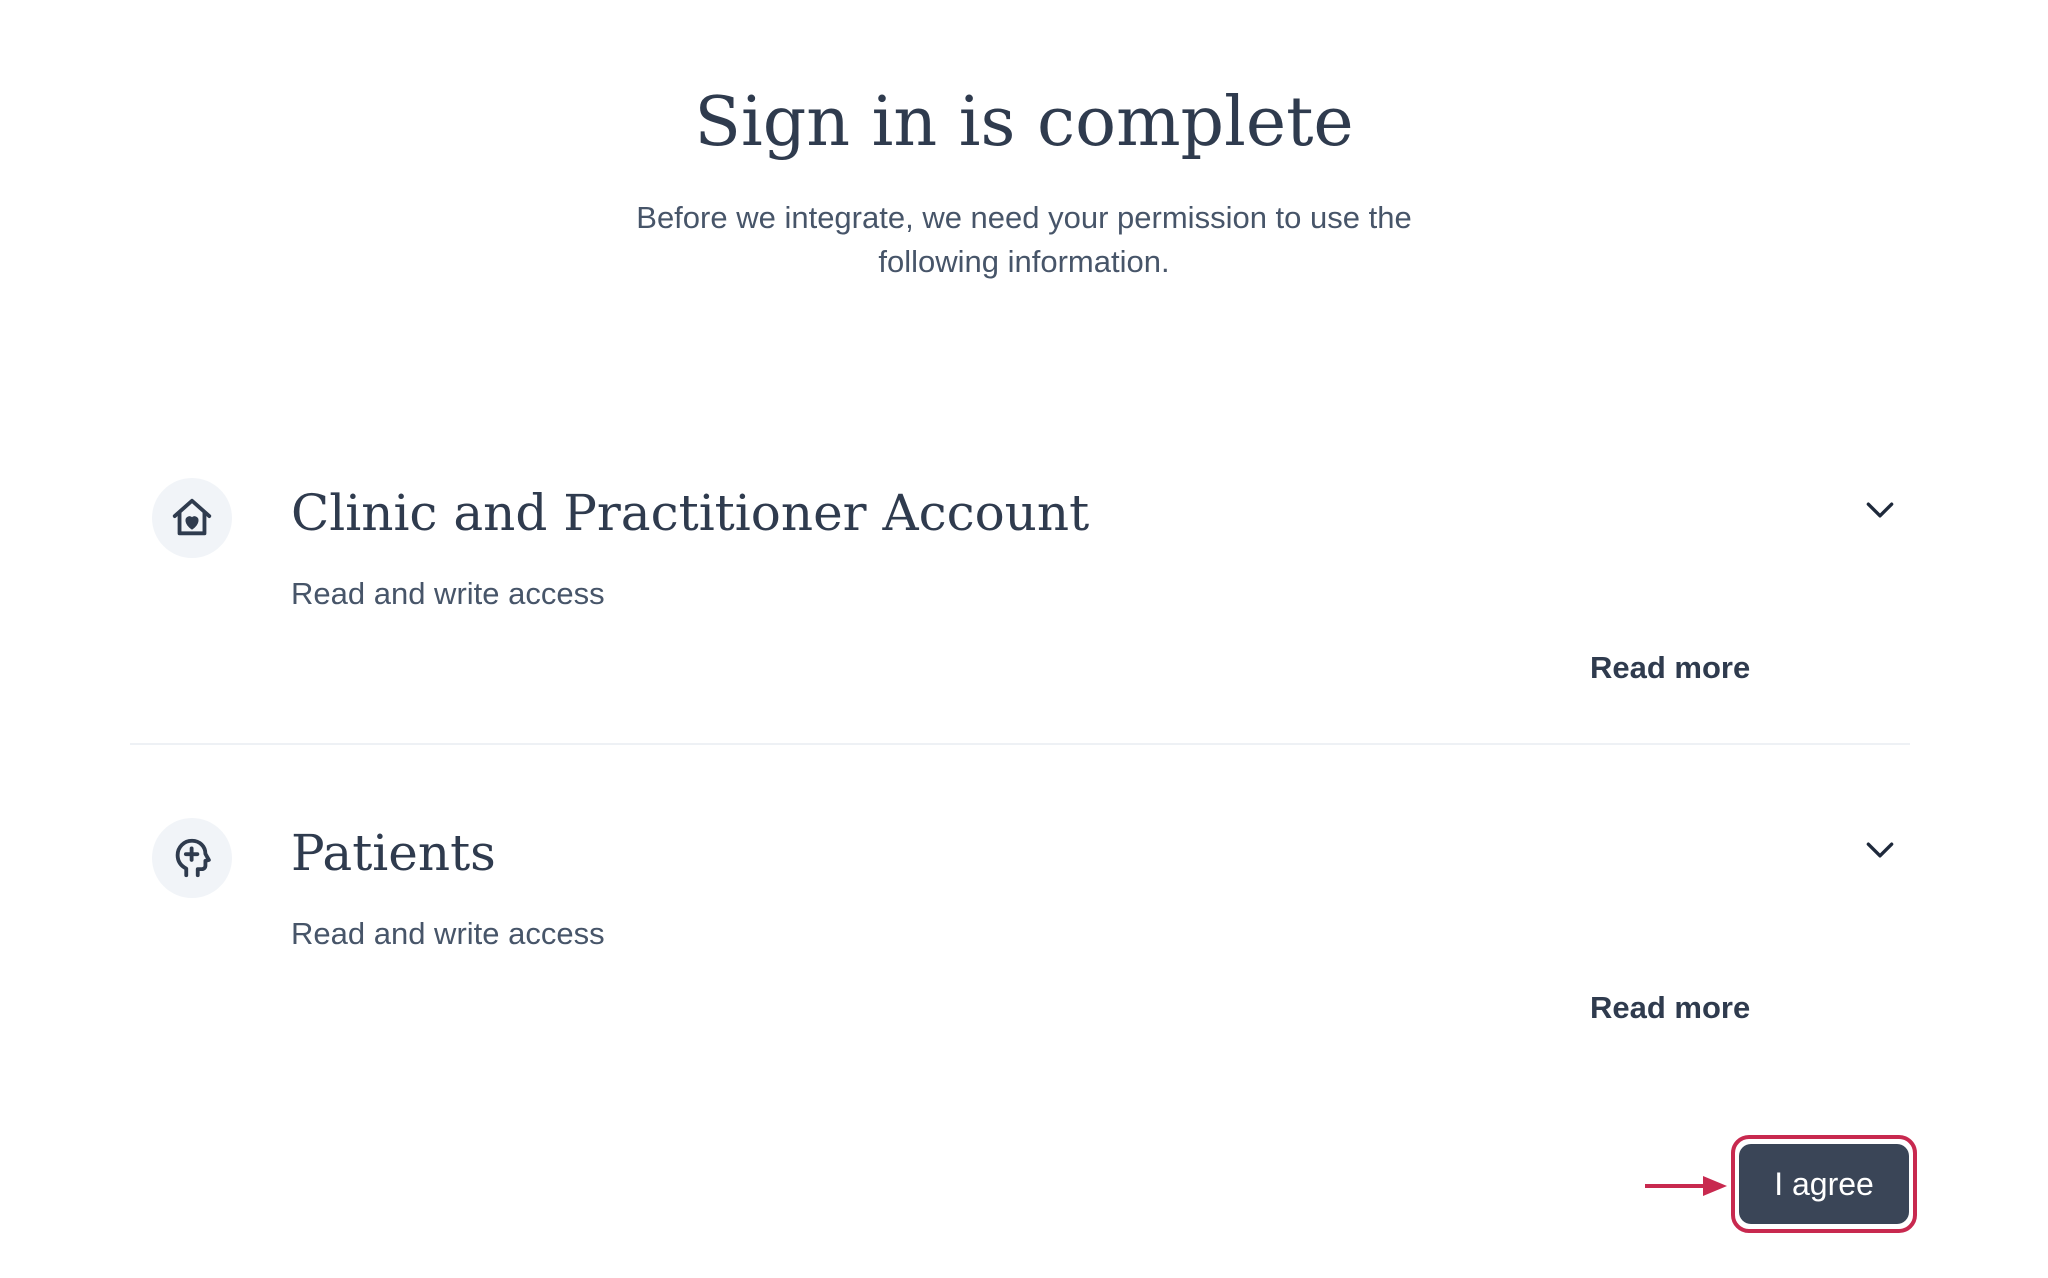 This screenshot has height=1278, width=2048. What do you see at coordinates (192, 518) in the screenshot?
I see `house-heart-icon` at bounding box center [192, 518].